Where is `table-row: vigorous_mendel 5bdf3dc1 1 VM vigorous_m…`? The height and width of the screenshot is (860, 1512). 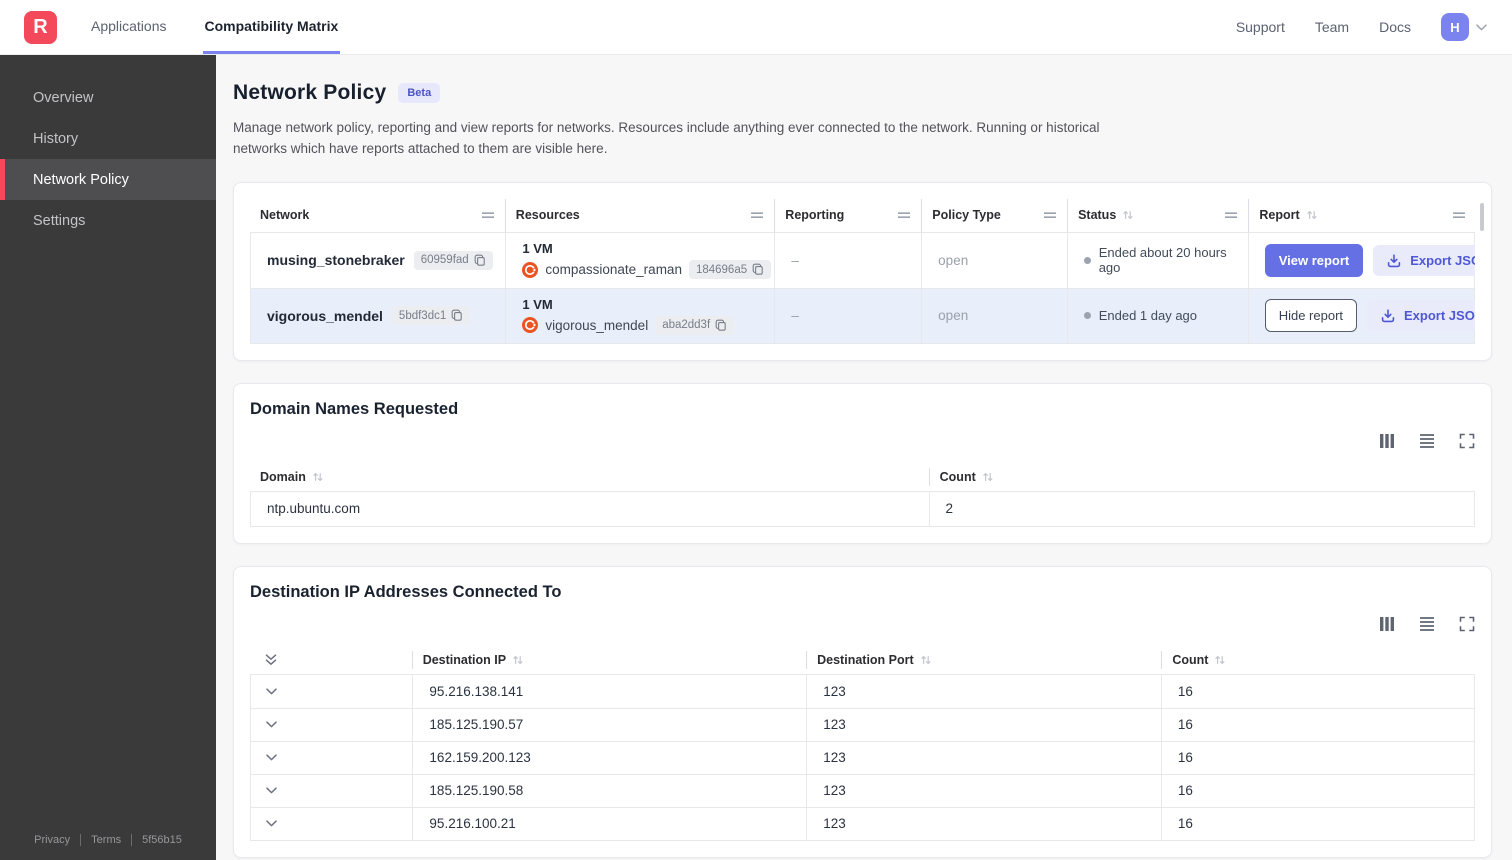
table-row: vigorous_mendel 5bdf3dc1 1 VM vigorous_m… is located at coordinates (863, 315).